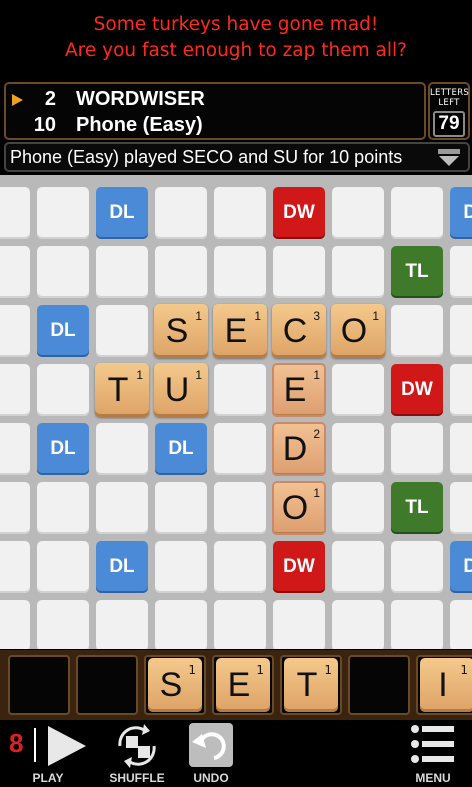 The image size is (472, 787). What do you see at coordinates (307, 685) in the screenshot?
I see `tile-letter: T` at bounding box center [307, 685].